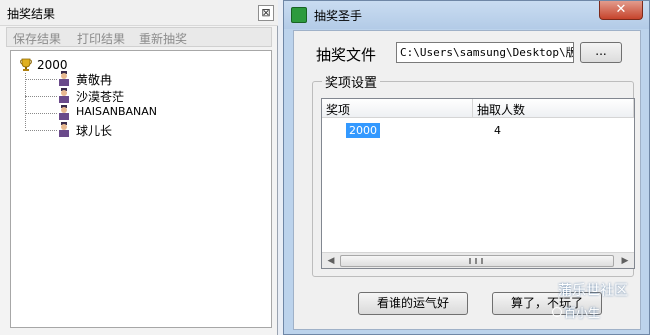 This screenshot has height=335, width=650. I want to click on horizontal-scrollbar: ◀ ▶, so click(478, 260).